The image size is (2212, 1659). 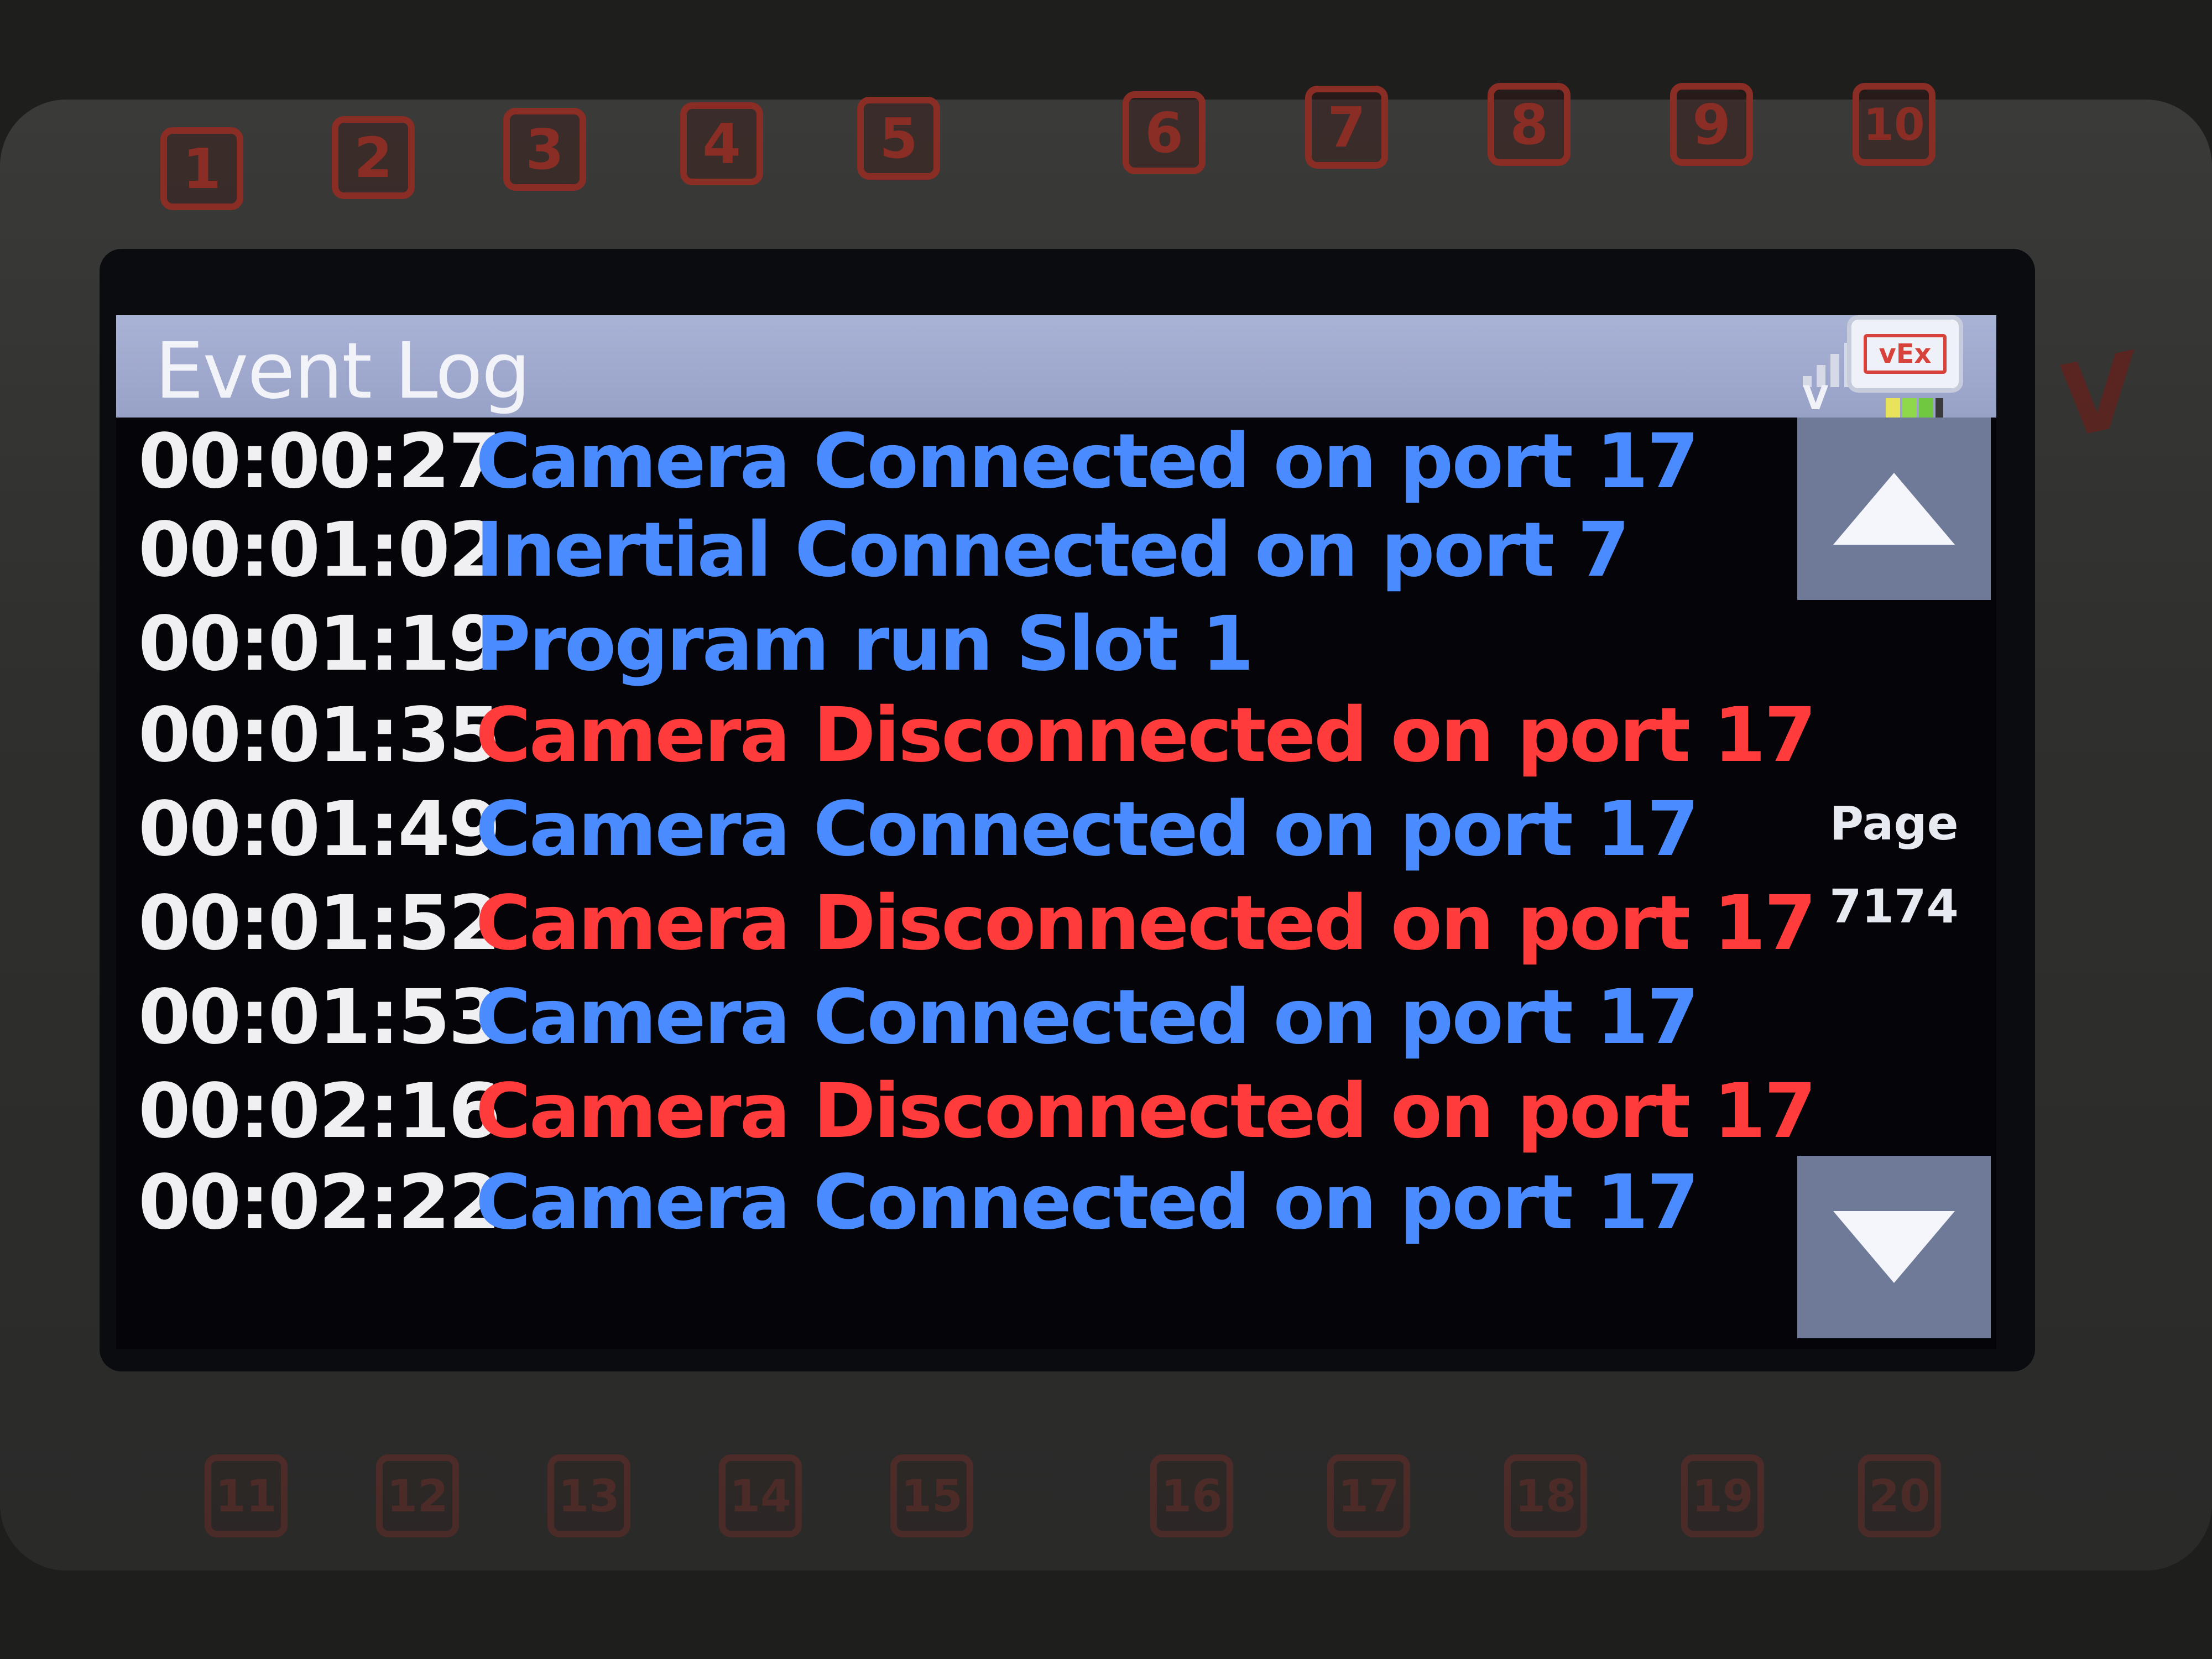 What do you see at coordinates (1894, 823) in the screenshot?
I see `page-label: Page` at bounding box center [1894, 823].